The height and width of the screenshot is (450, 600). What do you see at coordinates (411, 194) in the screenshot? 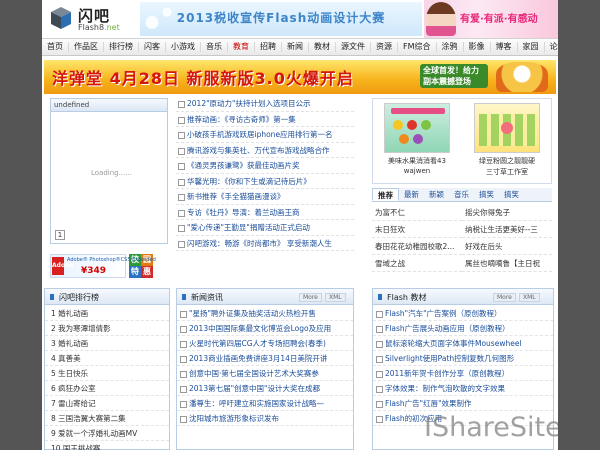
I see `tab-newest: 最新` at bounding box center [411, 194].